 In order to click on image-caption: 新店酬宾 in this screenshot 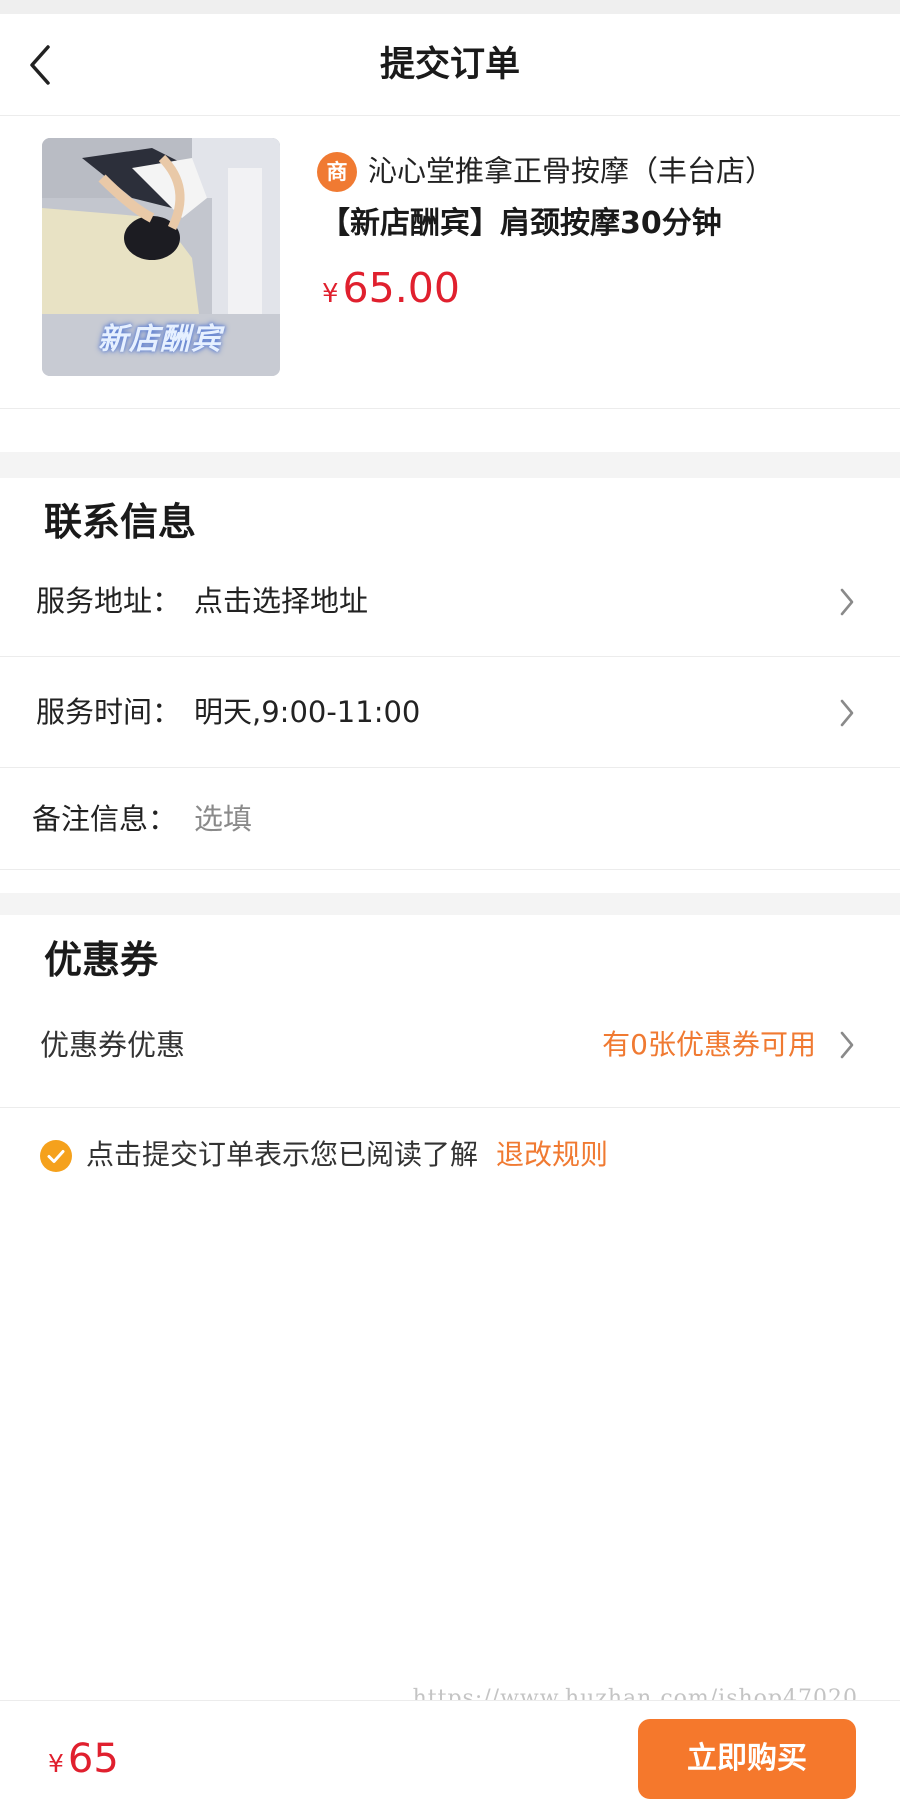, I will do `click(160, 339)`.